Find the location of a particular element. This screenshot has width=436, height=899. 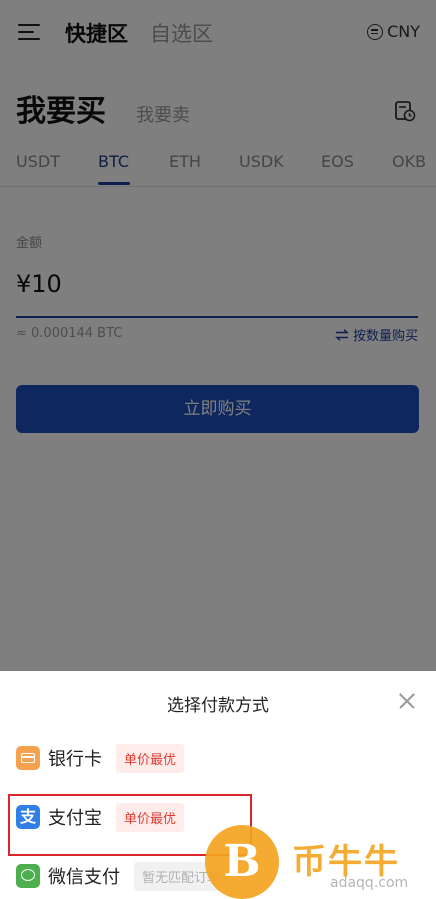

best-price-badge: 单价最优 is located at coordinates (150, 758).